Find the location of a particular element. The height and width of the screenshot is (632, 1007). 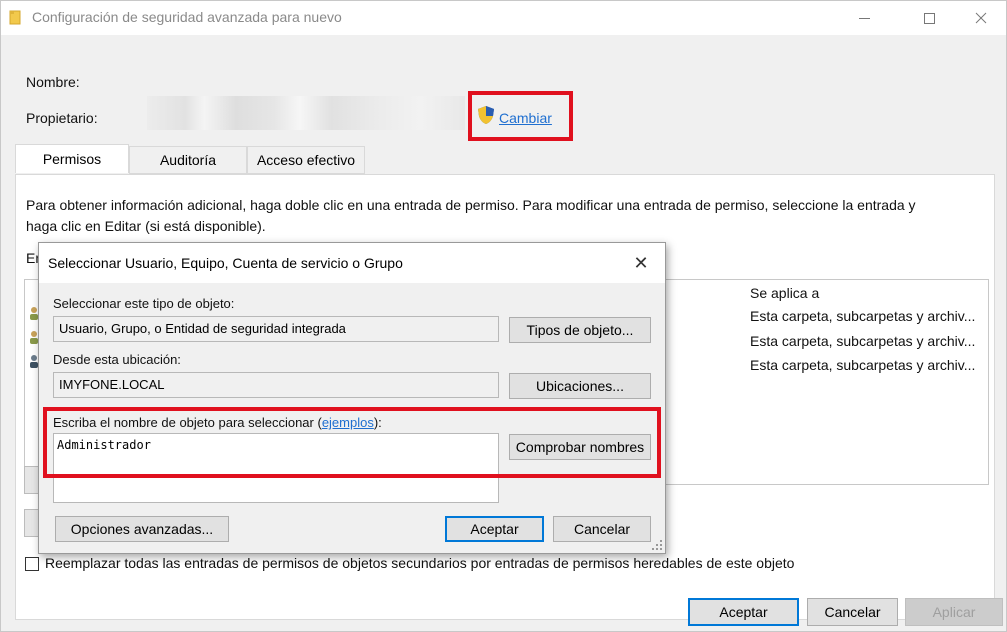

maximize-icon is located at coordinates (929, 18).